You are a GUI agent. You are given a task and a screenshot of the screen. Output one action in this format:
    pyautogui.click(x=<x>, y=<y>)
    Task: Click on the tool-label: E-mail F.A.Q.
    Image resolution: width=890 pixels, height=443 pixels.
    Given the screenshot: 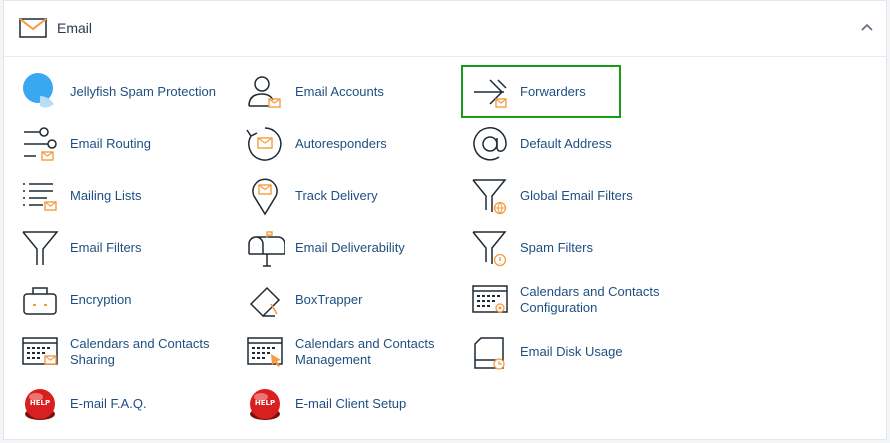 What is the action you would take?
    pyautogui.click(x=108, y=403)
    